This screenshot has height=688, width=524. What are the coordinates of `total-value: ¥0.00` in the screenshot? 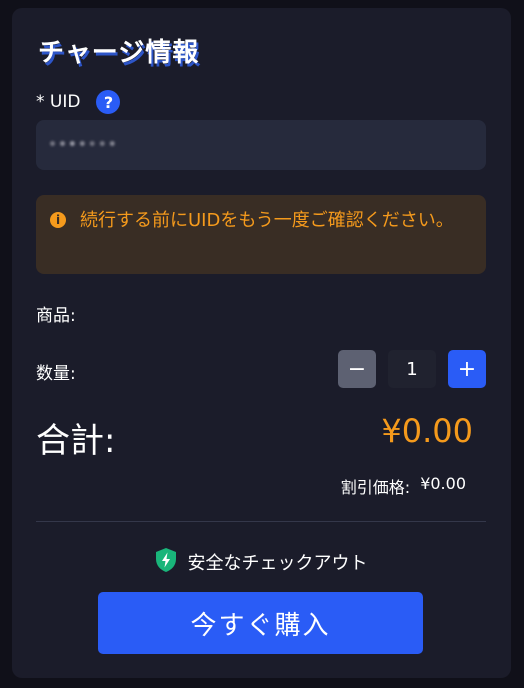 It's located at (427, 431).